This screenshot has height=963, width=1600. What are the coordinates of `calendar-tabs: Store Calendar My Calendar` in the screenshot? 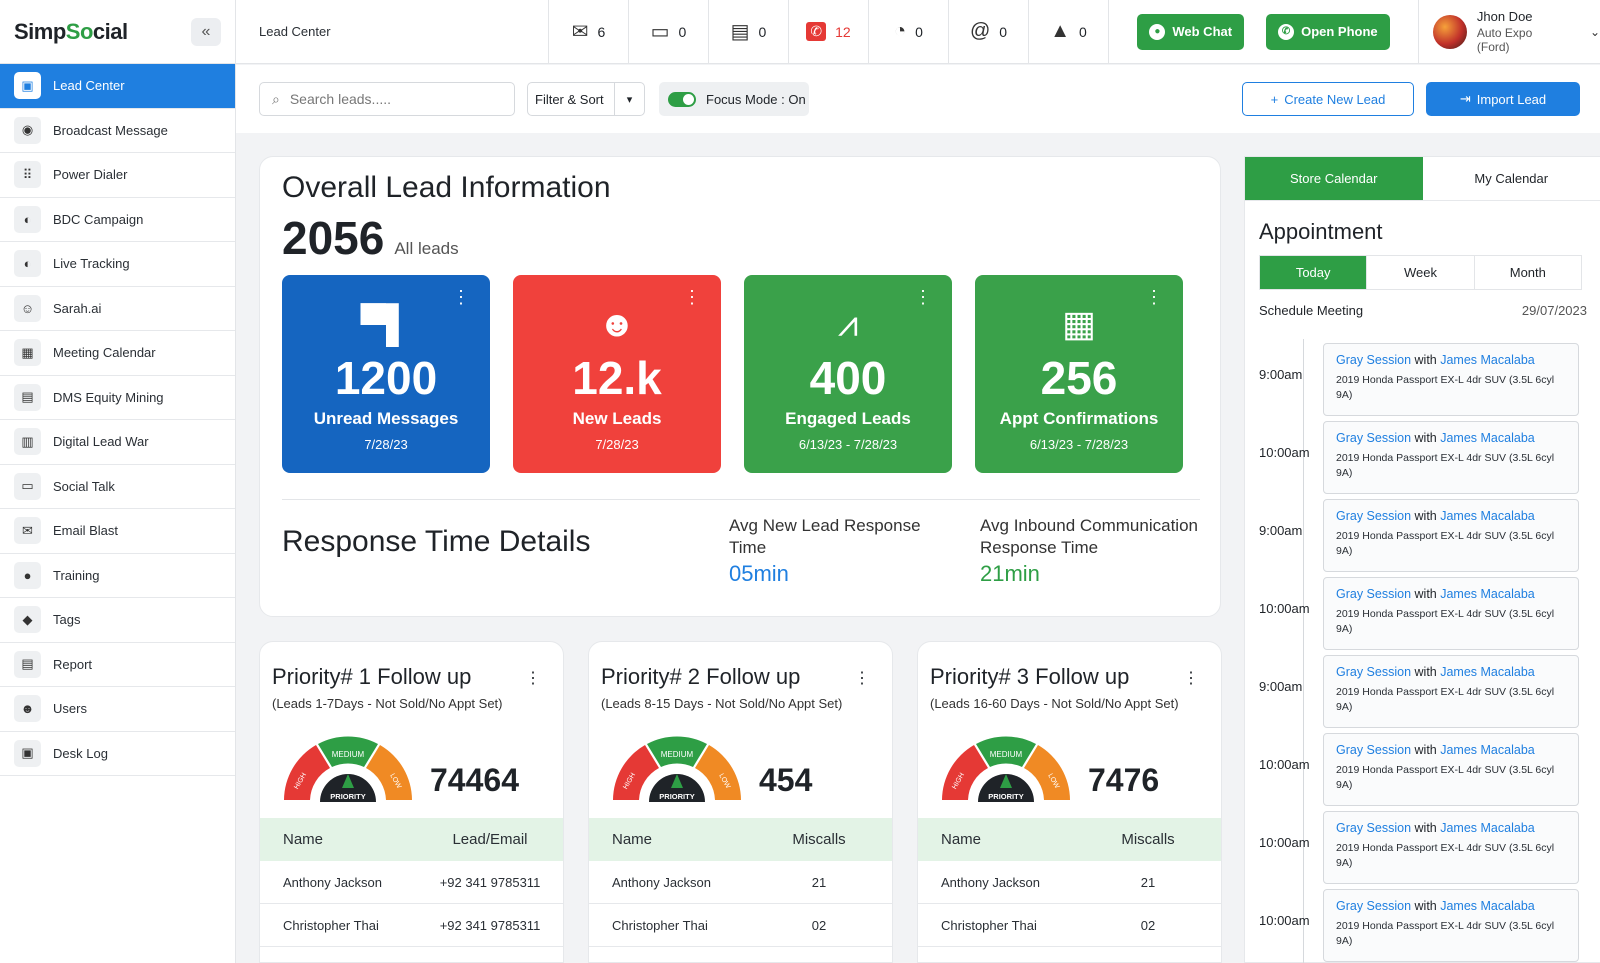 It's located at (1422, 179).